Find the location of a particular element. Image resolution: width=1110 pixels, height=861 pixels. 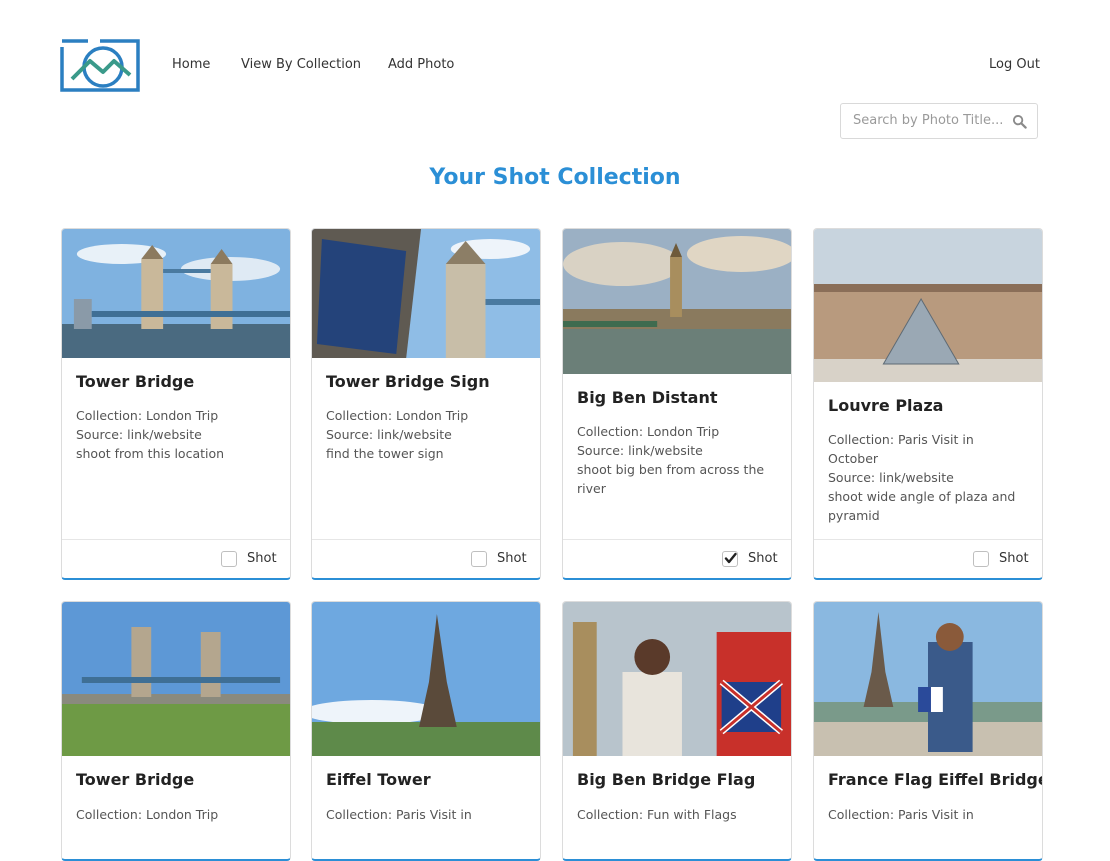

card-note: shoot from this location is located at coordinates (150, 453).